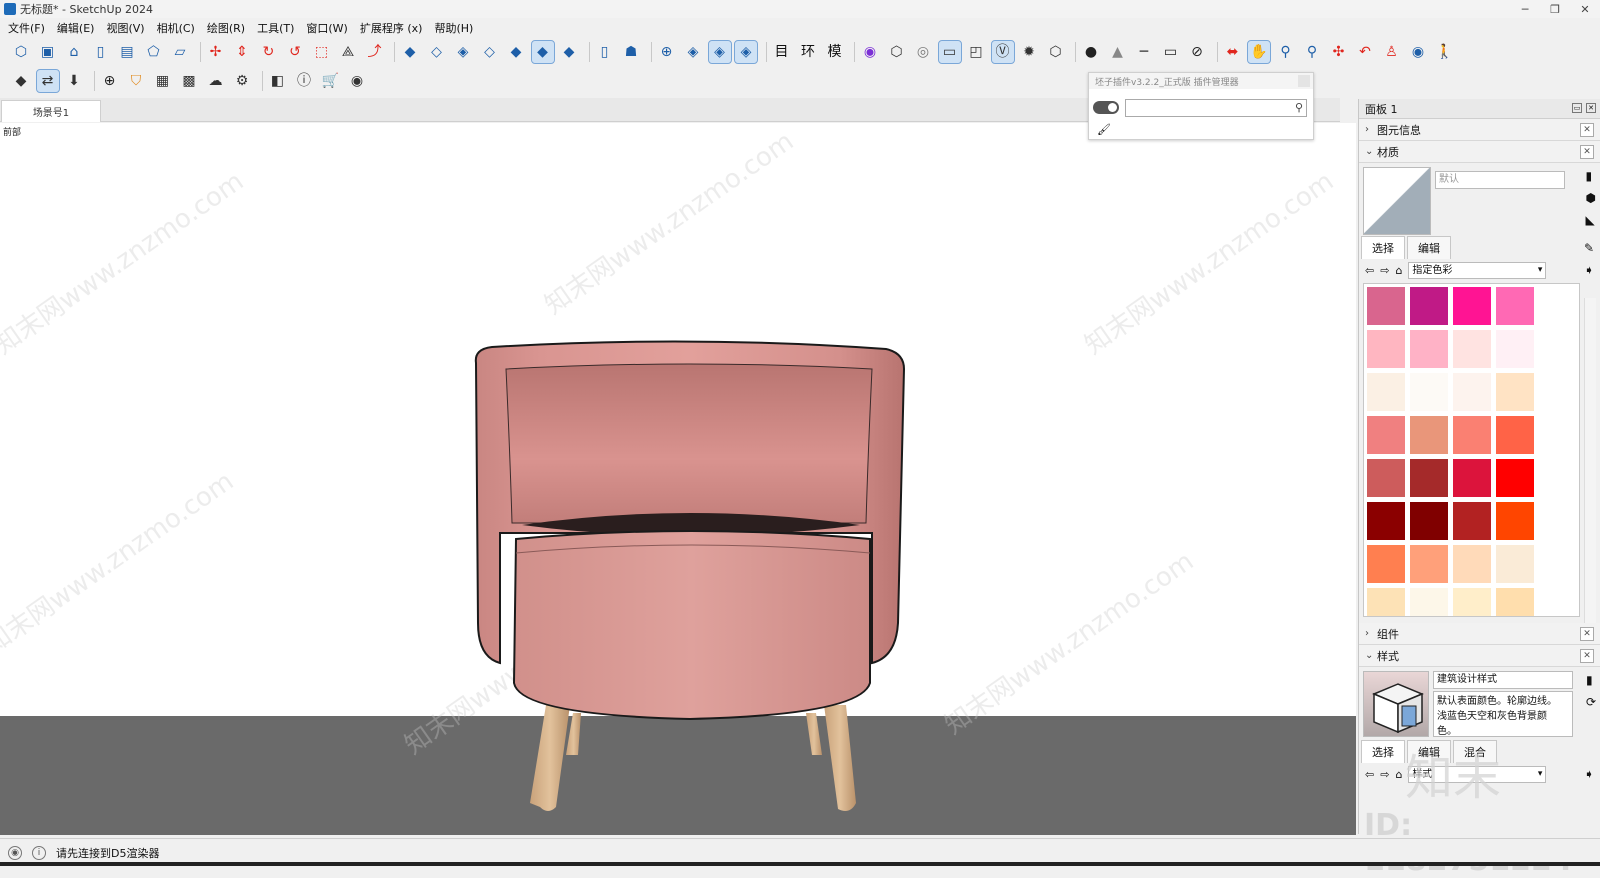 The width and height of the screenshot is (1600, 878). Describe the element at coordinates (1259, 52) in the screenshot. I see `pan-icon: ✋` at that location.